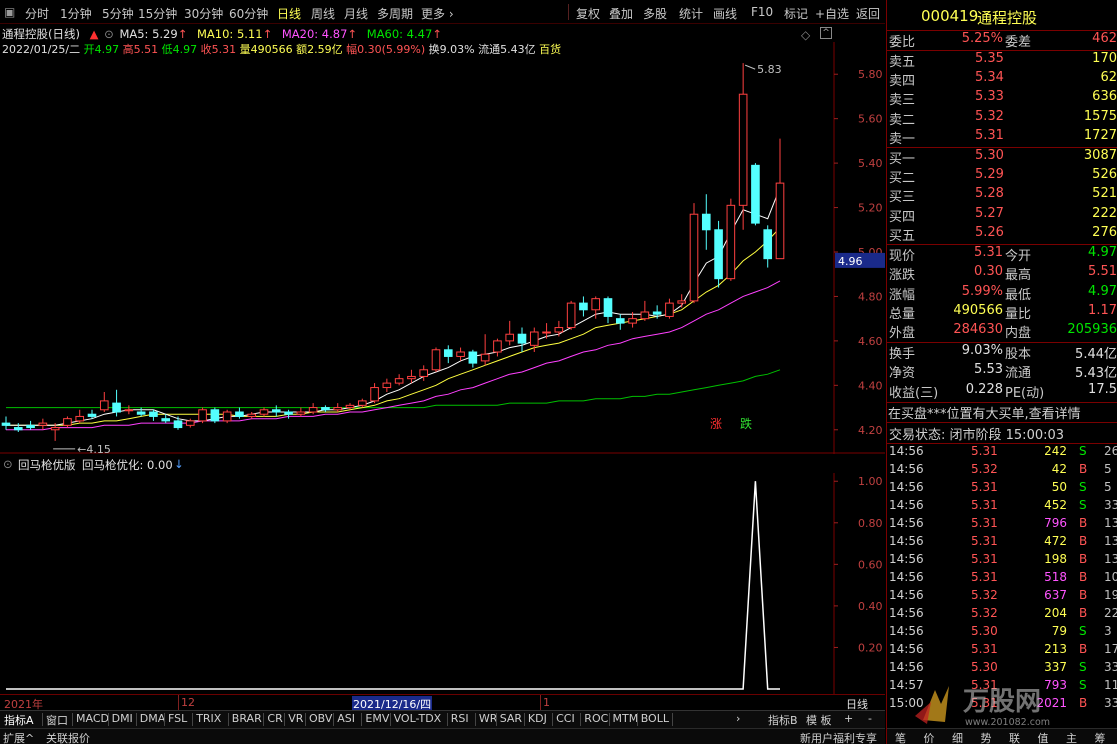 Image resolution: width=1117 pixels, height=744 pixels. What do you see at coordinates (177, 718) in the screenshot?
I see `indicator-tab: FSL` at bounding box center [177, 718].